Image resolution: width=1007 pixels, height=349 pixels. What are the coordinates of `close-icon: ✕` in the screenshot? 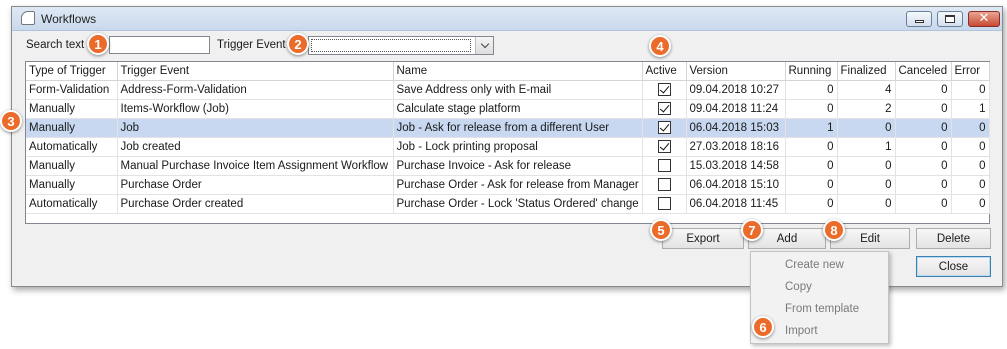 It's located at (984, 18).